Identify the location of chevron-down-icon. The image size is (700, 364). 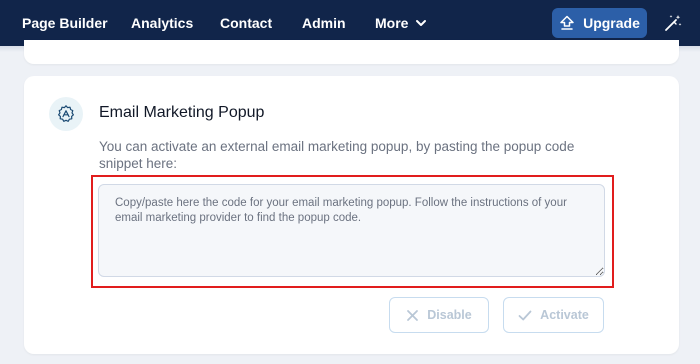
(421, 23).